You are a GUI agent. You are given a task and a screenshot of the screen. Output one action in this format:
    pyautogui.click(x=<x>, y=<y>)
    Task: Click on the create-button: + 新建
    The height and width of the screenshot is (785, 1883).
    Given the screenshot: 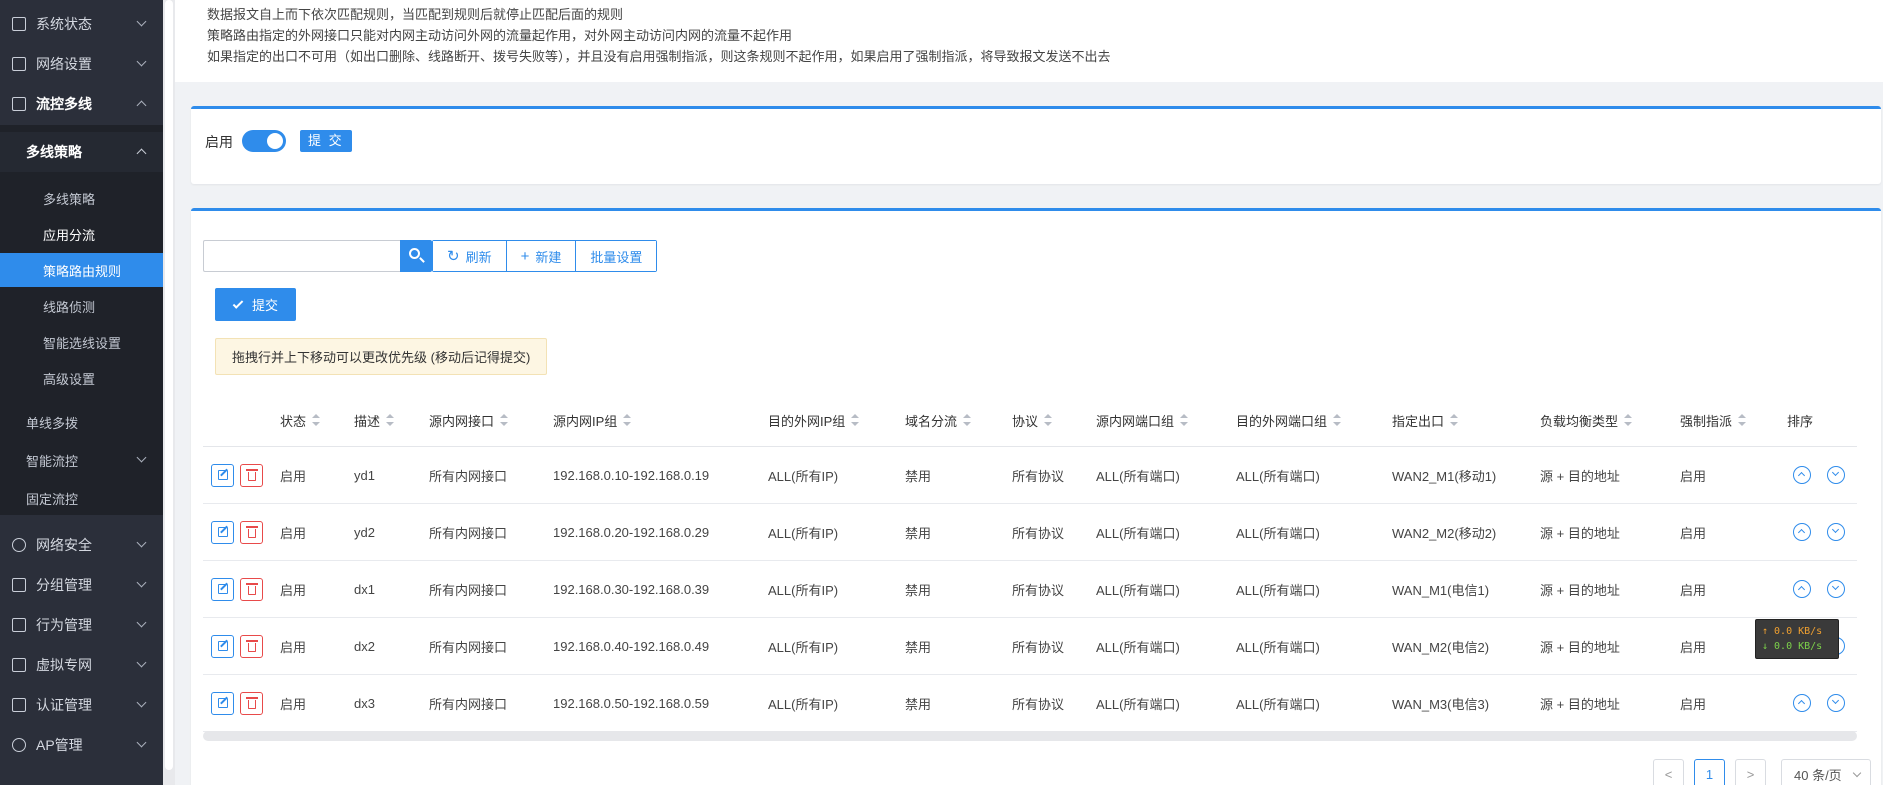 What is the action you would take?
    pyautogui.click(x=541, y=256)
    